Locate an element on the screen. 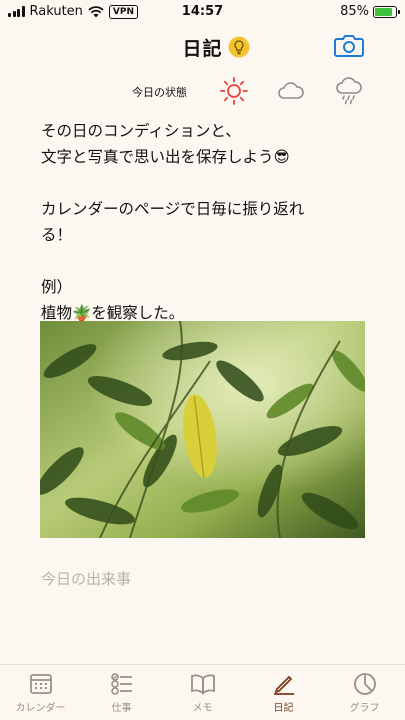 The width and height of the screenshot is (405, 720). tab-work: 仕事 is located at coordinates (121, 692).